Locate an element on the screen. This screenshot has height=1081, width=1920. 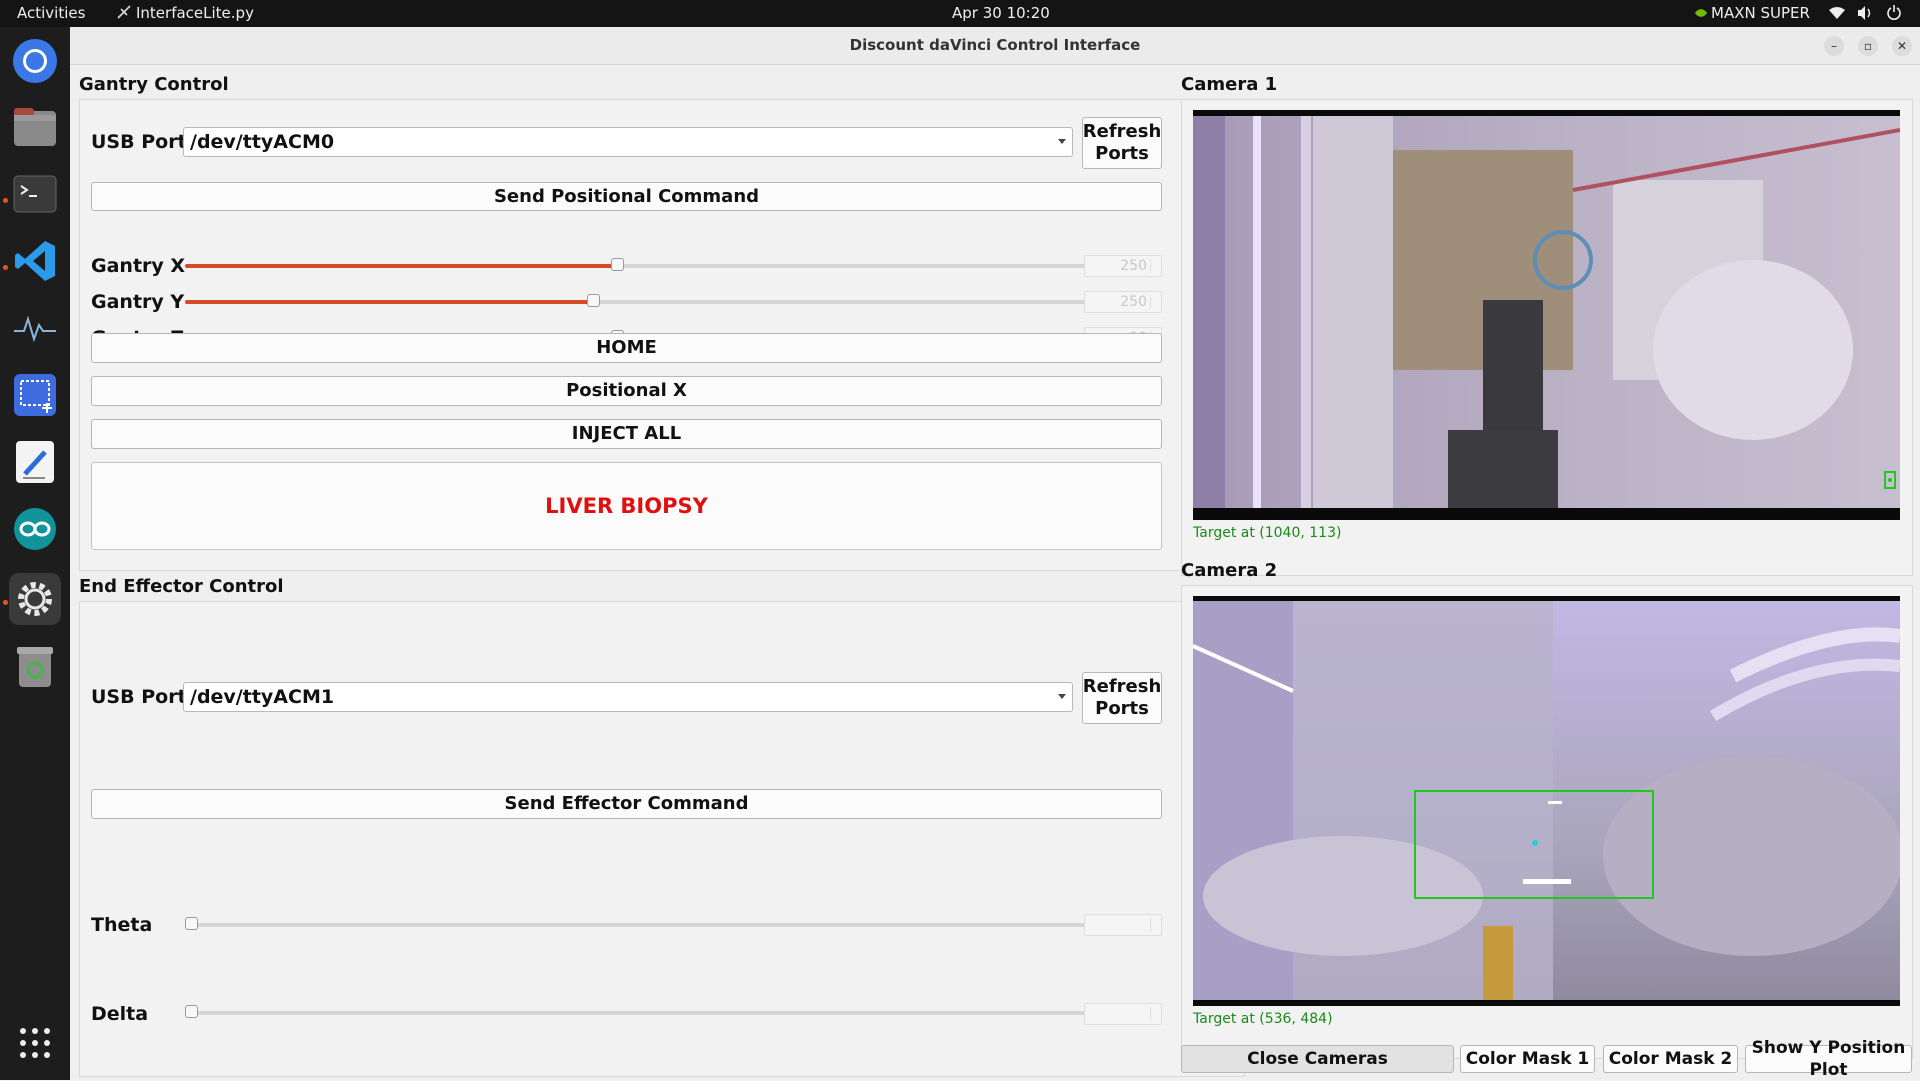
gantry-refresh-ports-button: Refresh Ports is located at coordinates (1122, 143).